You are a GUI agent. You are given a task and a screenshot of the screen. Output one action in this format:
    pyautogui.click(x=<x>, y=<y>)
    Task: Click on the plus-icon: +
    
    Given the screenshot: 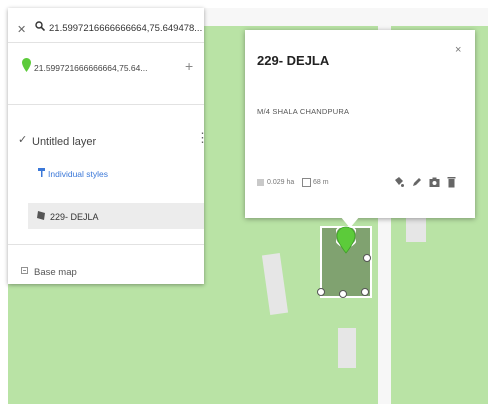 What is the action you would take?
    pyautogui.click(x=189, y=66)
    